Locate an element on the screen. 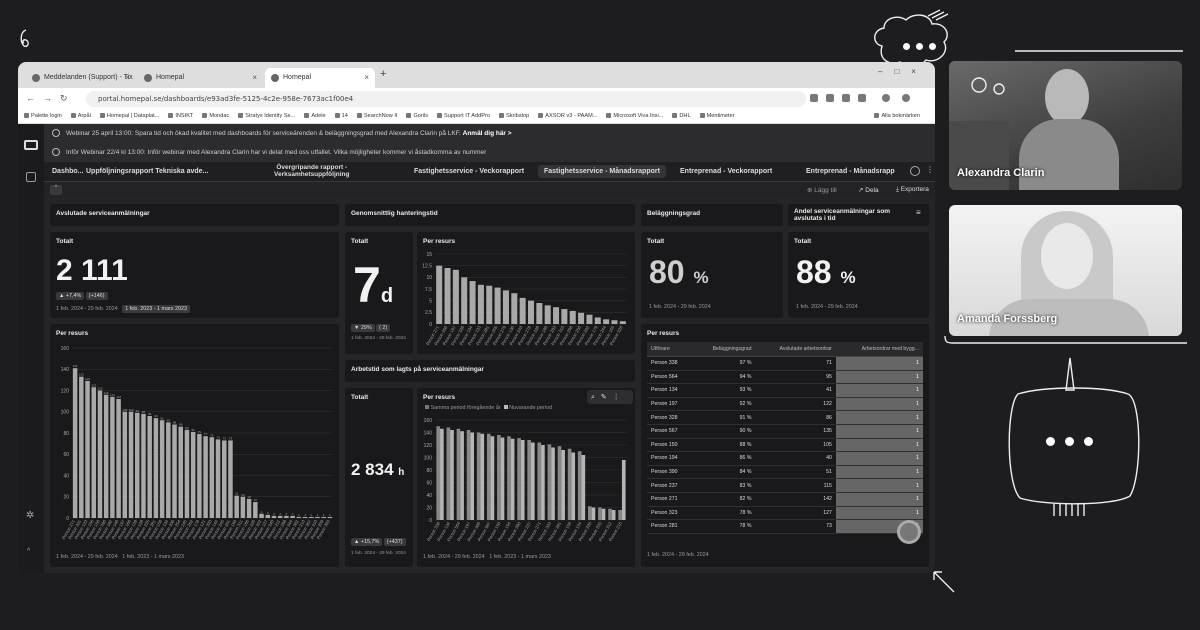 The image size is (1200, 630). belaggning-total-card: Totalt 80 % 1 feb. 2024 - 29 feb. 2024 is located at coordinates (712, 275).